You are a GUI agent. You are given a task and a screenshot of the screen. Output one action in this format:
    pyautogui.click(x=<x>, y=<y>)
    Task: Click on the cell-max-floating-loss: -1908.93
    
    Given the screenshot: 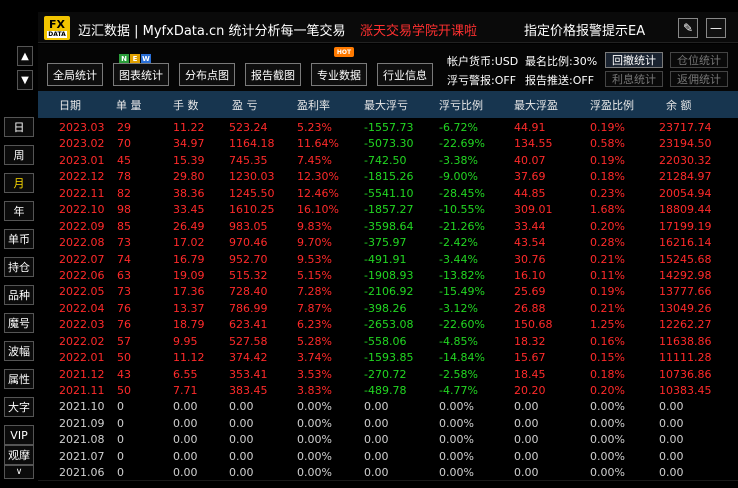 What is the action you would take?
    pyautogui.click(x=389, y=275)
    